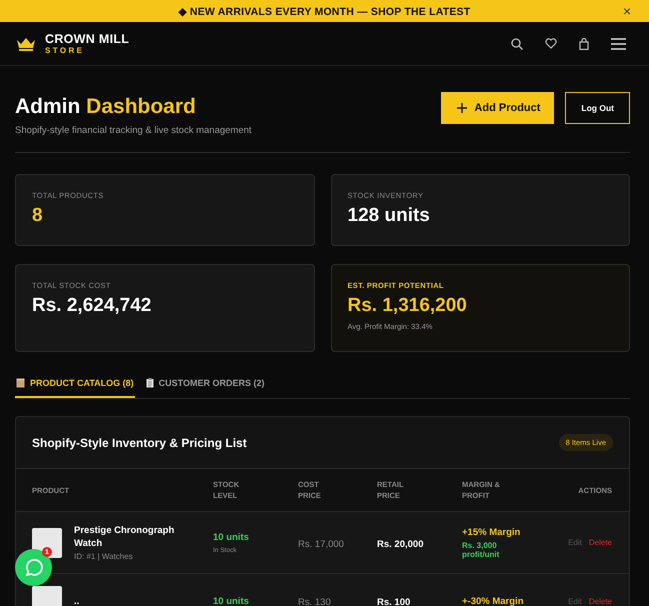  I want to click on page-subtitle: Shopify-style financial tracking & live stock management, so click(133, 130).